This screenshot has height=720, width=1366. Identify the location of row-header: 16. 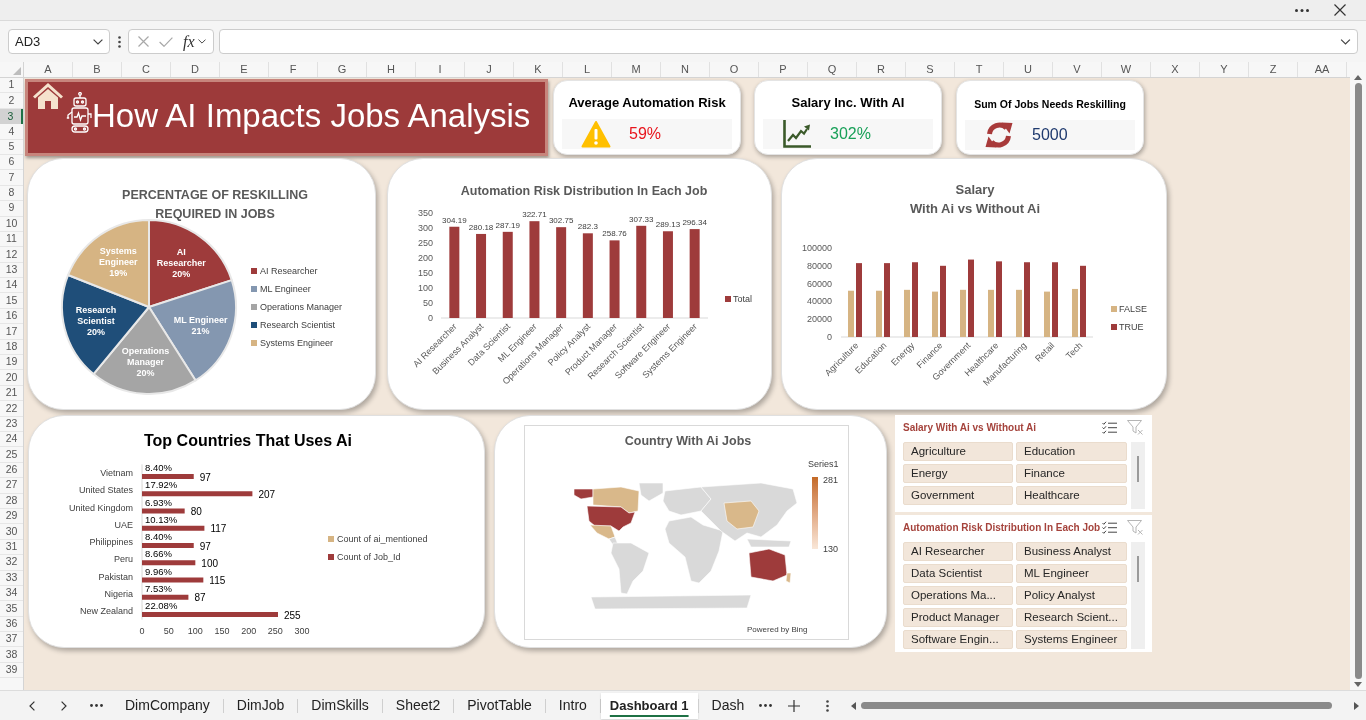
(11, 316).